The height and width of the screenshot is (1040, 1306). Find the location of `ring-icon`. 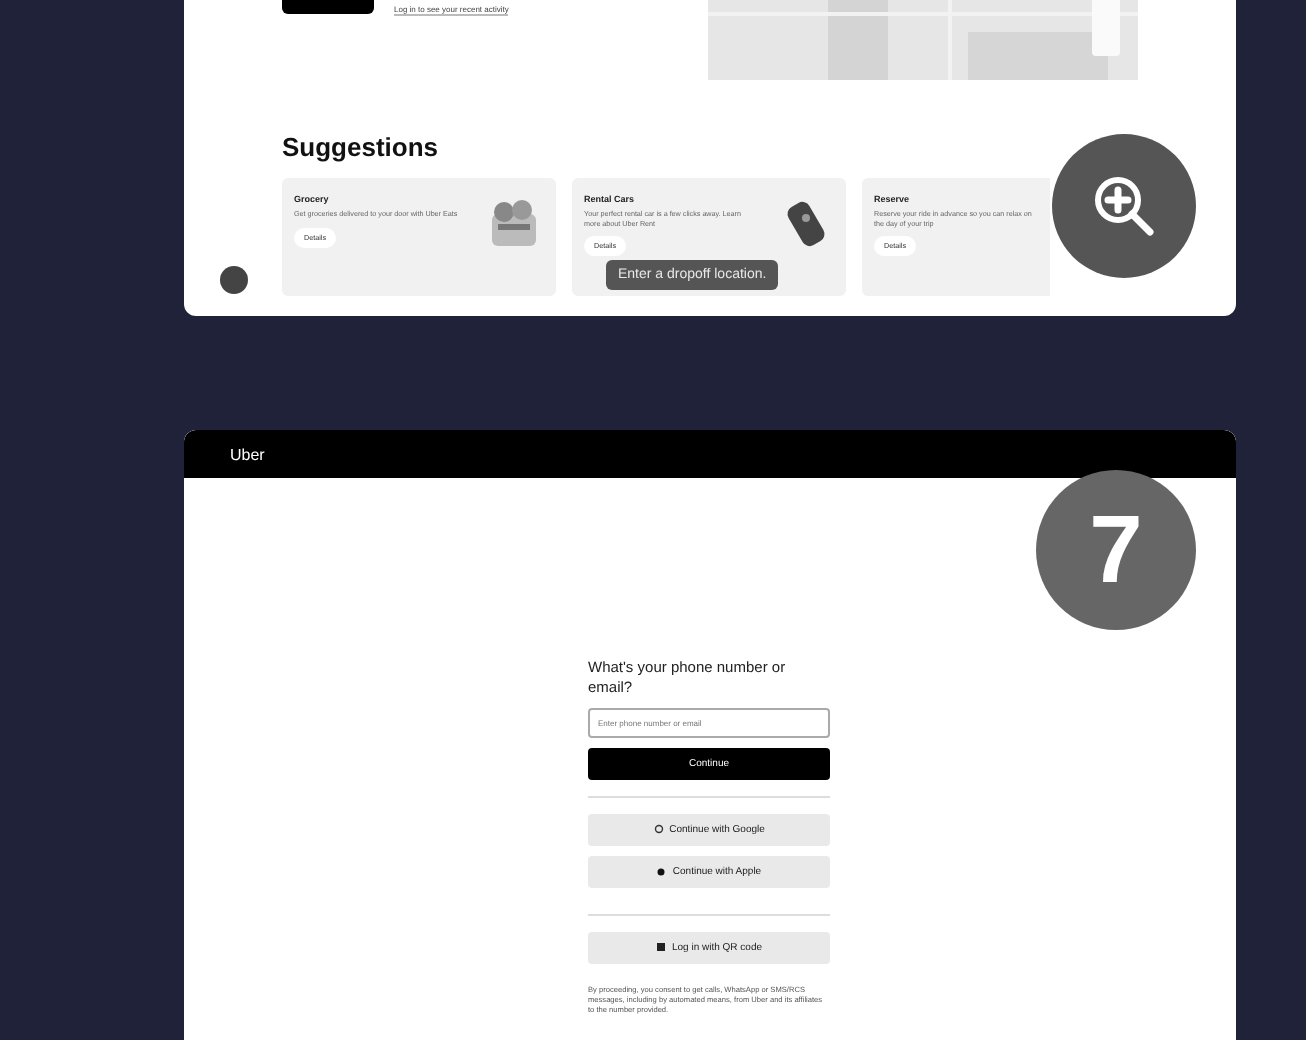

ring-icon is located at coordinates (658, 829).